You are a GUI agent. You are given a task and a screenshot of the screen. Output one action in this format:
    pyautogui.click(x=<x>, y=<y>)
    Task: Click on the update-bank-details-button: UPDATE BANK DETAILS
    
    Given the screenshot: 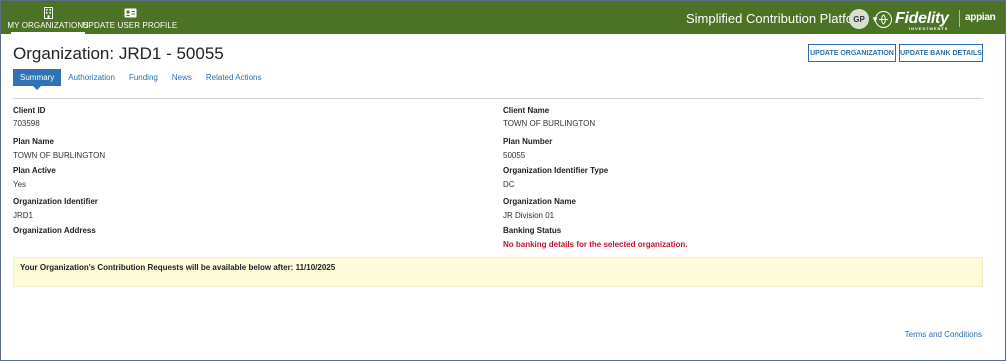 What is the action you would take?
    pyautogui.click(x=941, y=53)
    